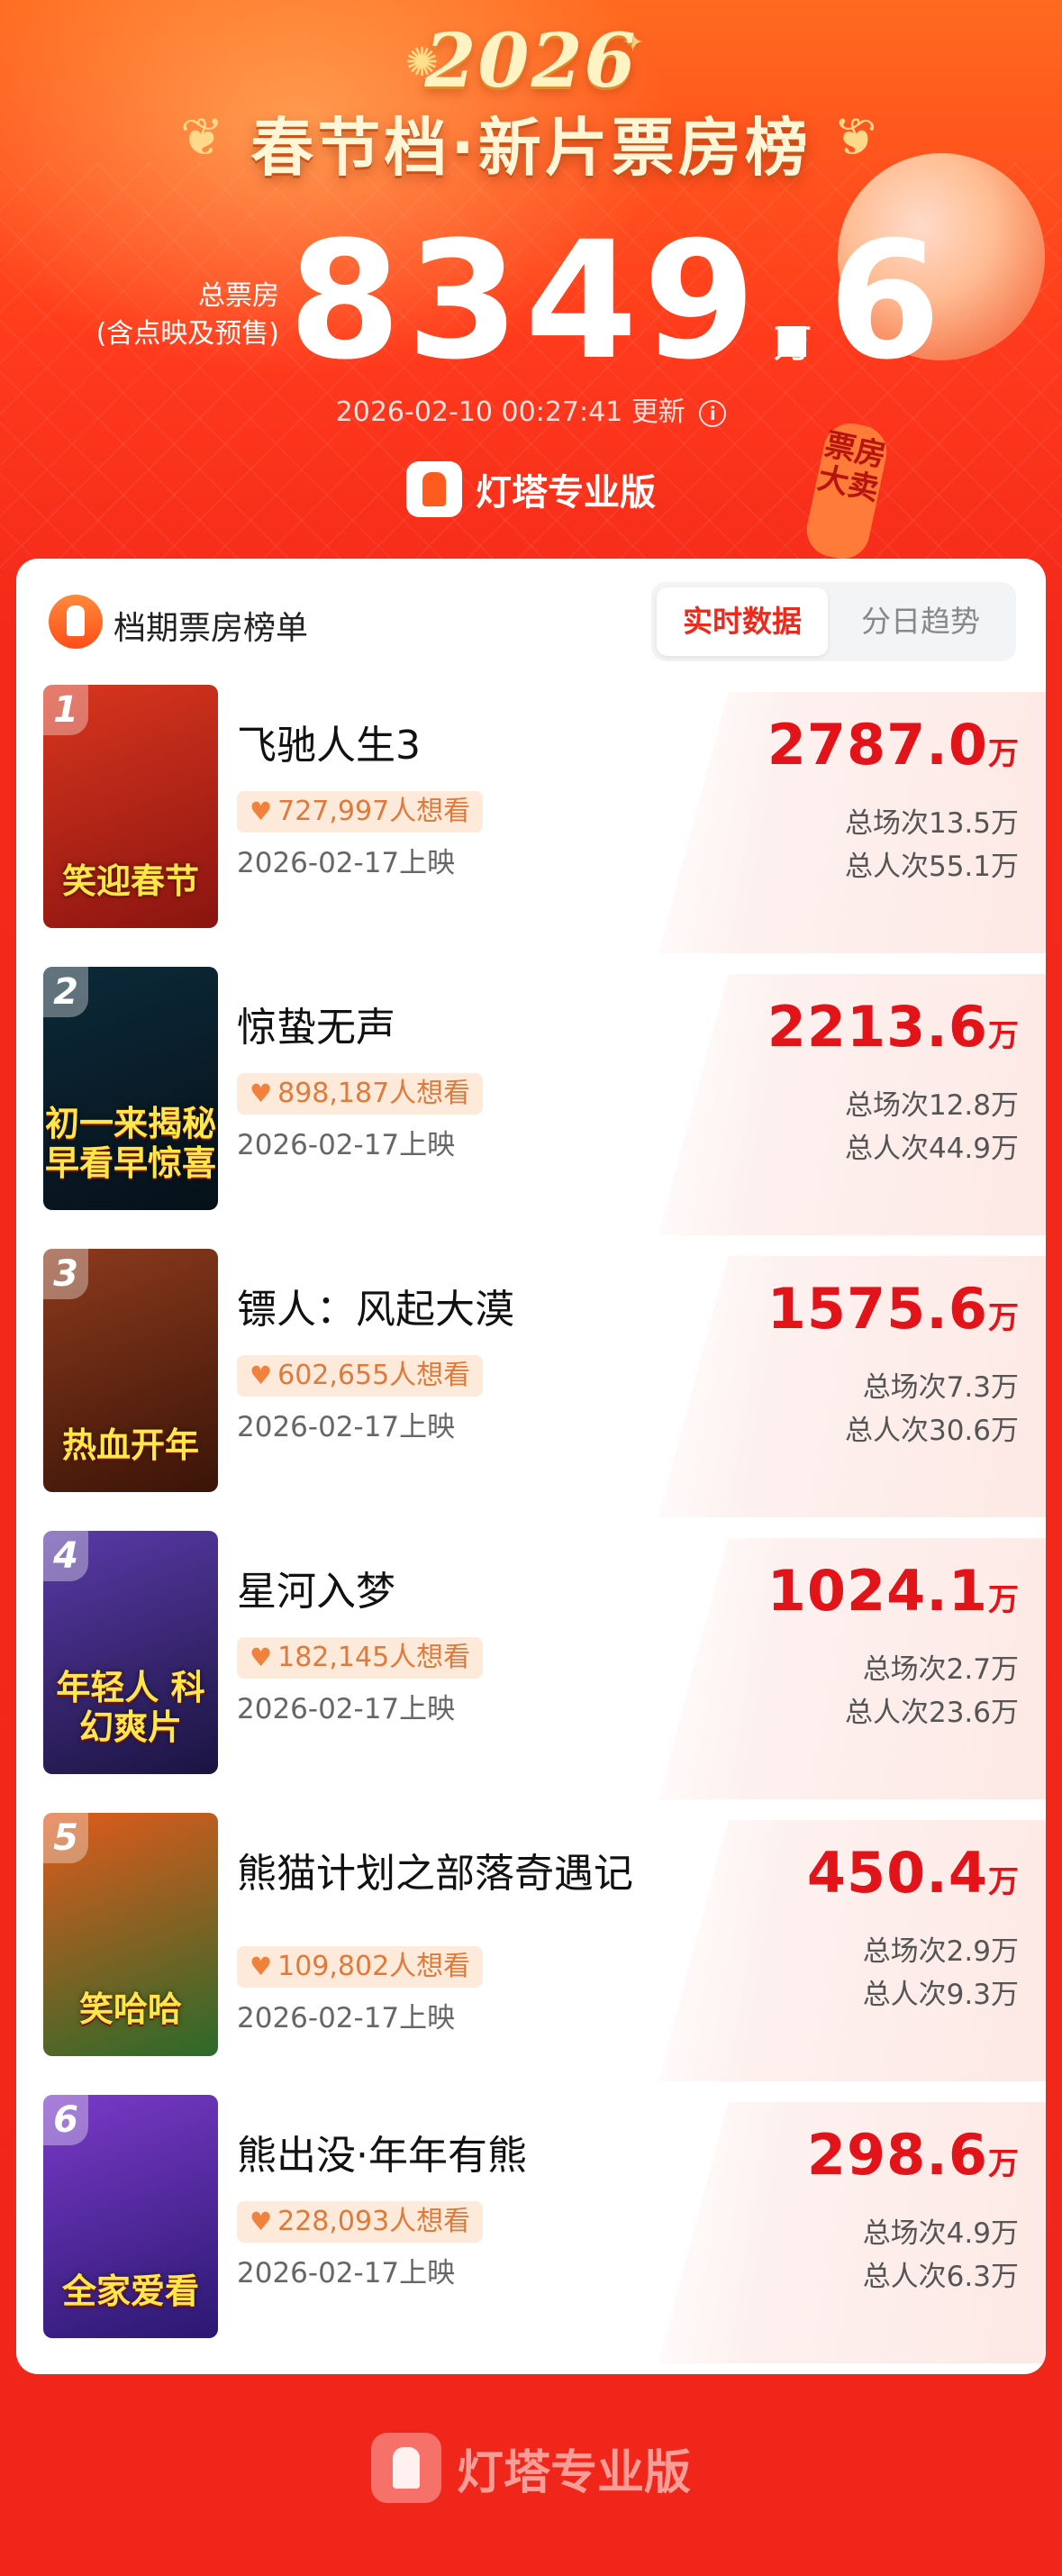 This screenshot has height=2576, width=1062. Describe the element at coordinates (130, 2216) in the screenshot. I see `movie-poster: 全家爱看 6` at that location.